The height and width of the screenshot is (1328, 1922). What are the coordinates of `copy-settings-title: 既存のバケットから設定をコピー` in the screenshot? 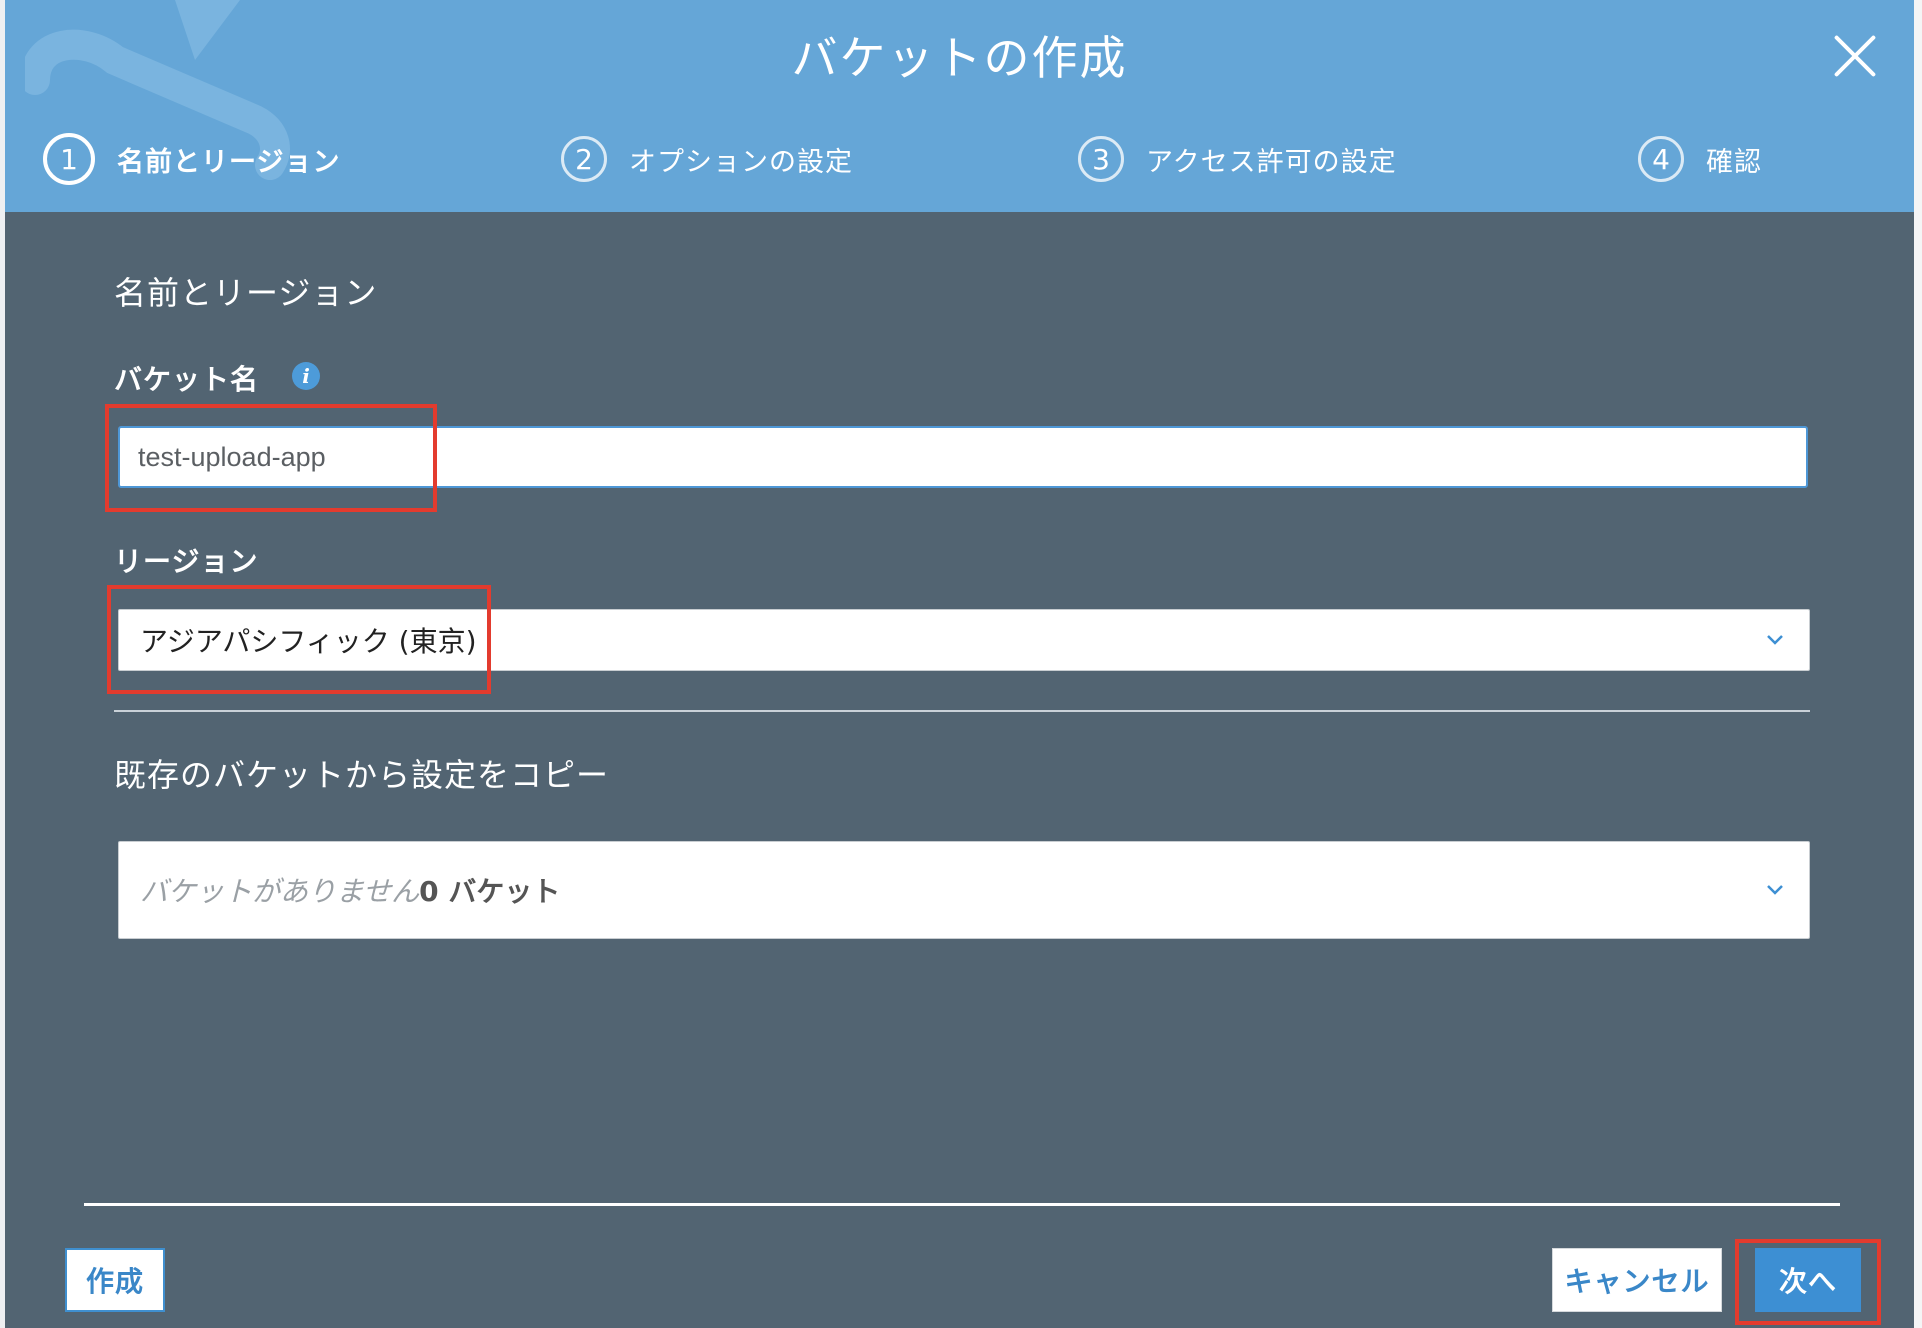 It's located at (362, 775).